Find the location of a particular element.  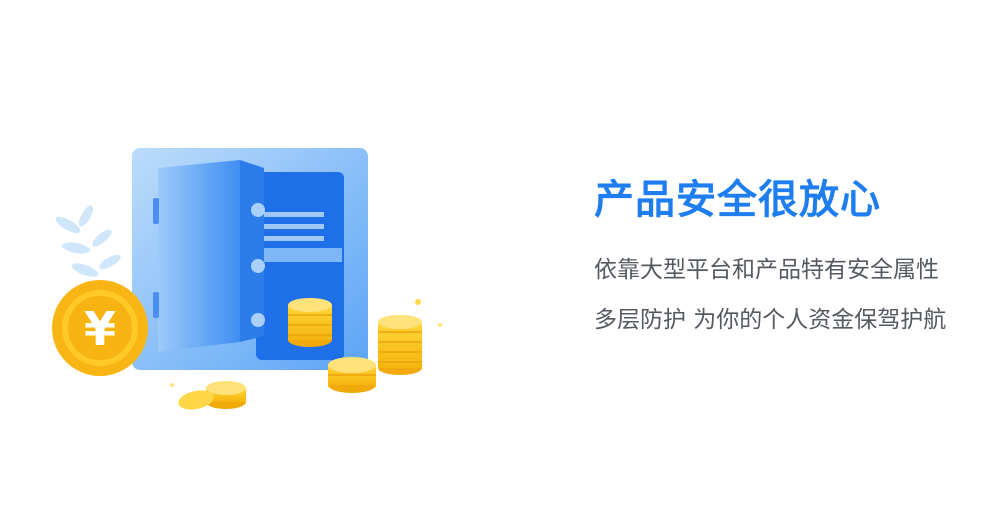

feature-headline: 产品安全很放心 is located at coordinates (737, 200).